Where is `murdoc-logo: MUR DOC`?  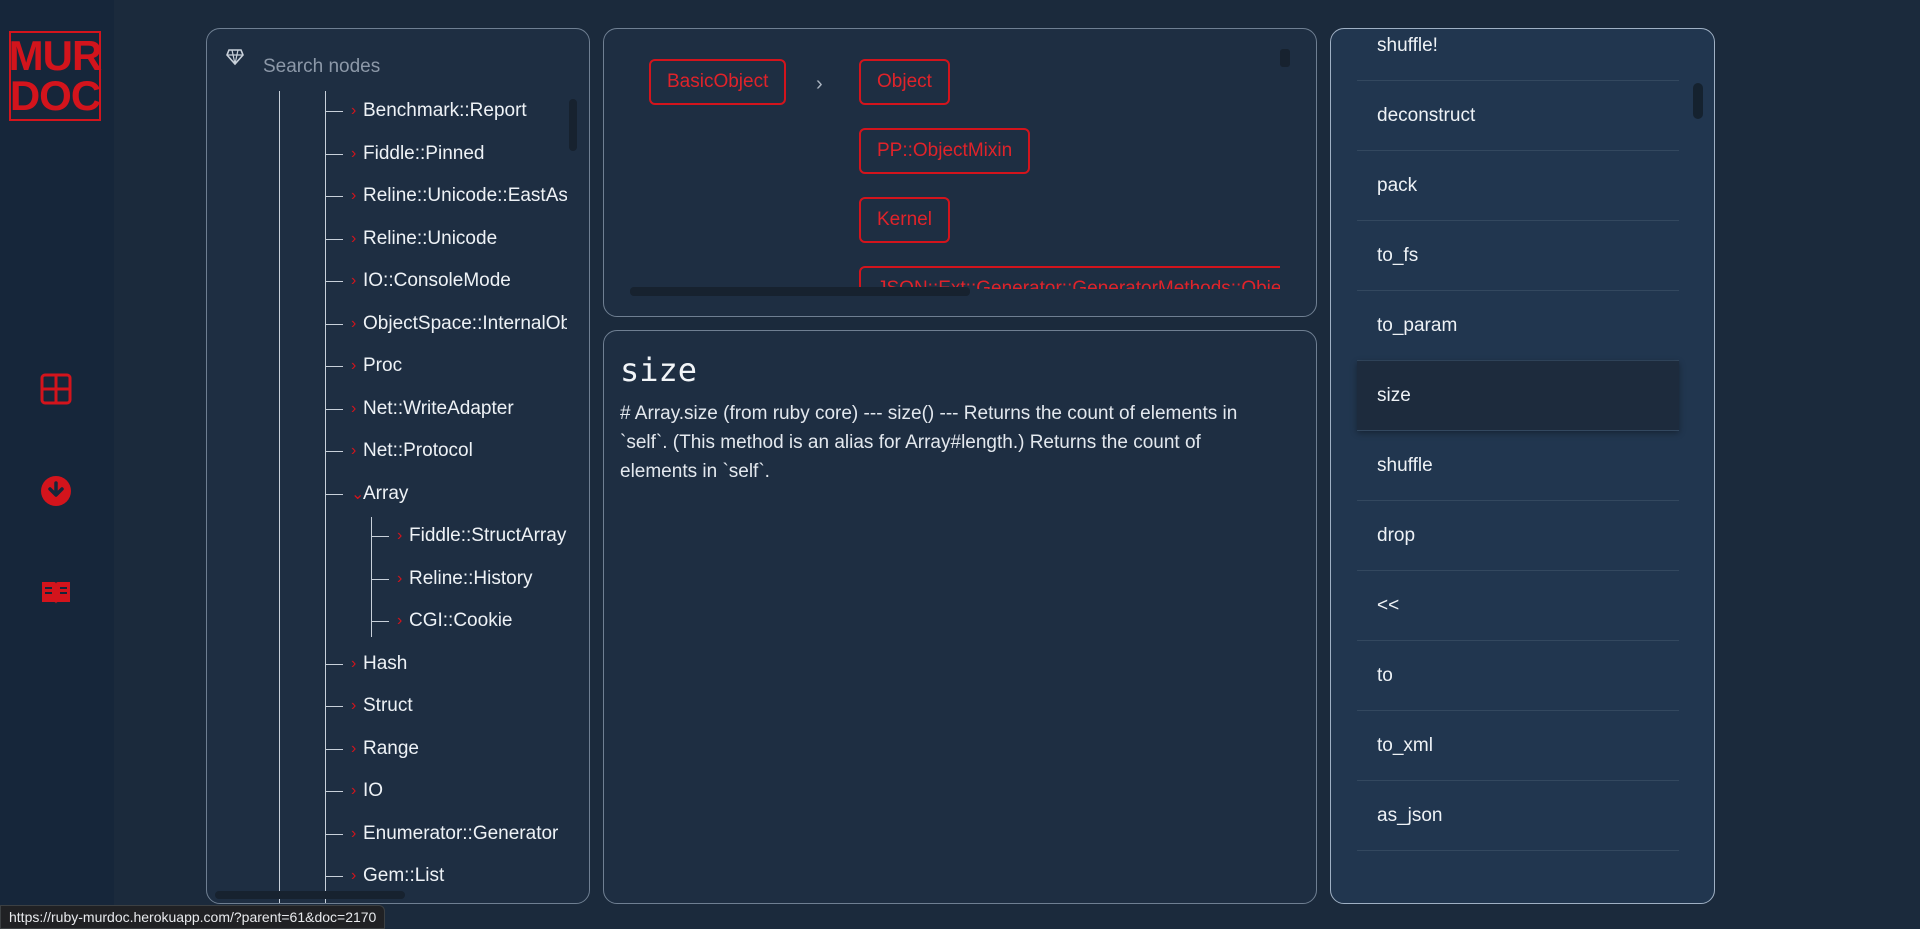 murdoc-logo: MUR DOC is located at coordinates (55, 76).